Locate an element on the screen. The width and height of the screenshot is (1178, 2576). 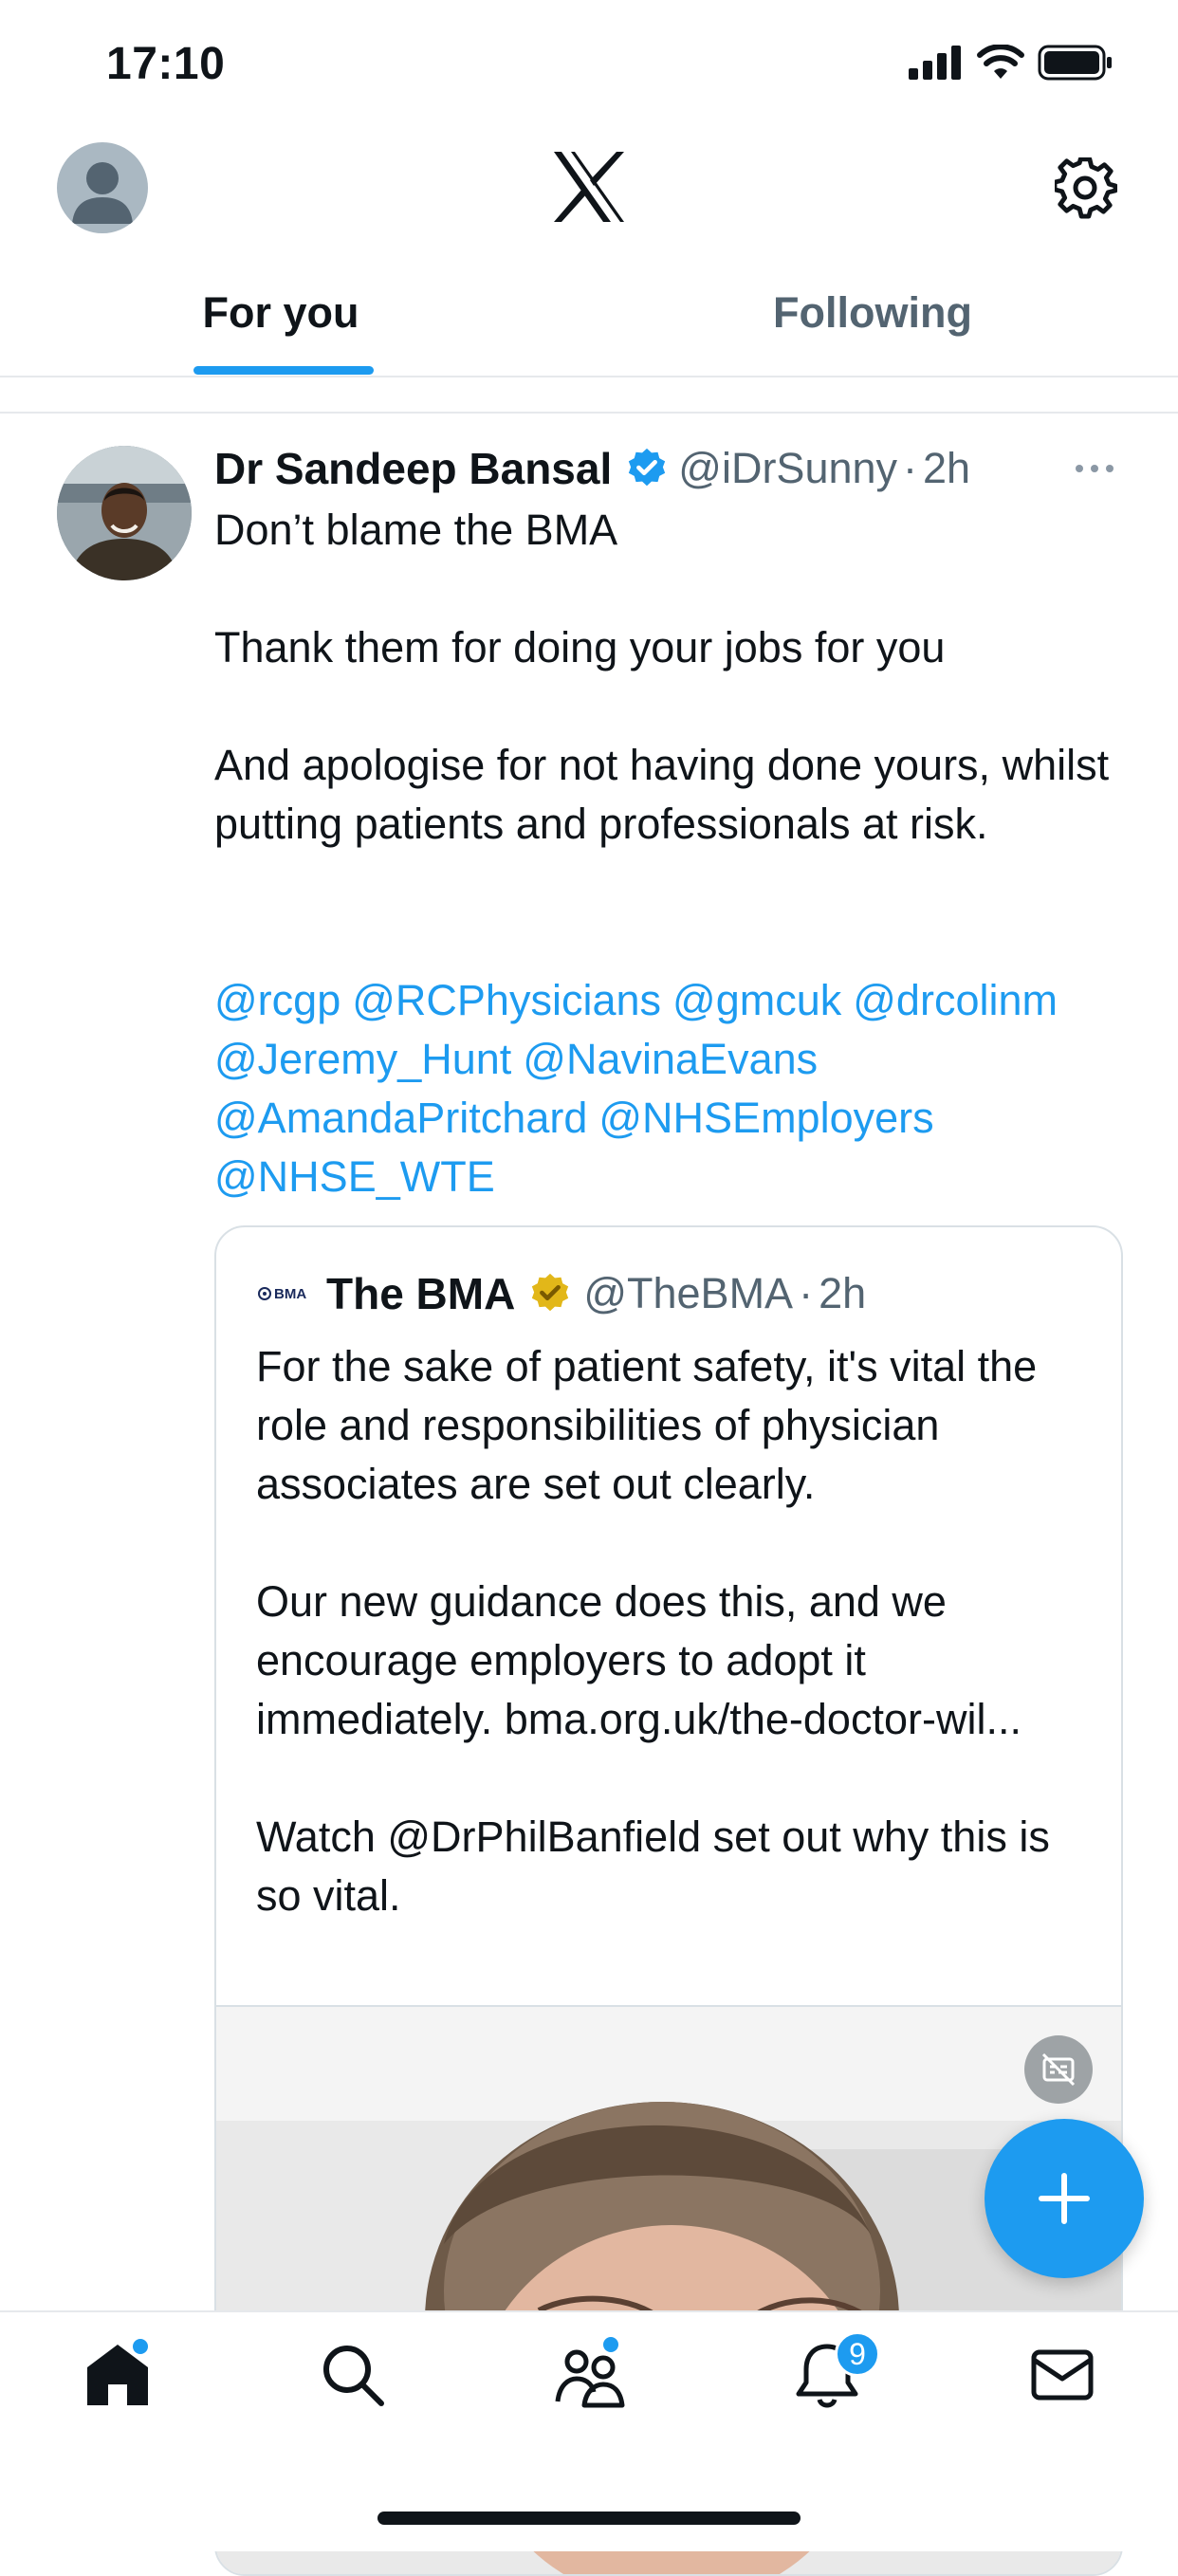
mention-link: @NHSEmployers is located at coordinates (766, 1118).